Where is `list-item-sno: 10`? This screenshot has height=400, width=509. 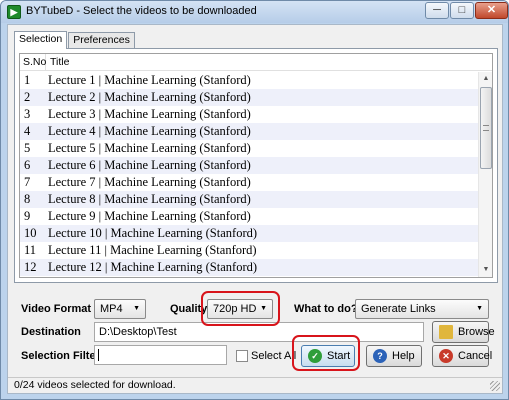
list-item-sno: 10 is located at coordinates (30, 233).